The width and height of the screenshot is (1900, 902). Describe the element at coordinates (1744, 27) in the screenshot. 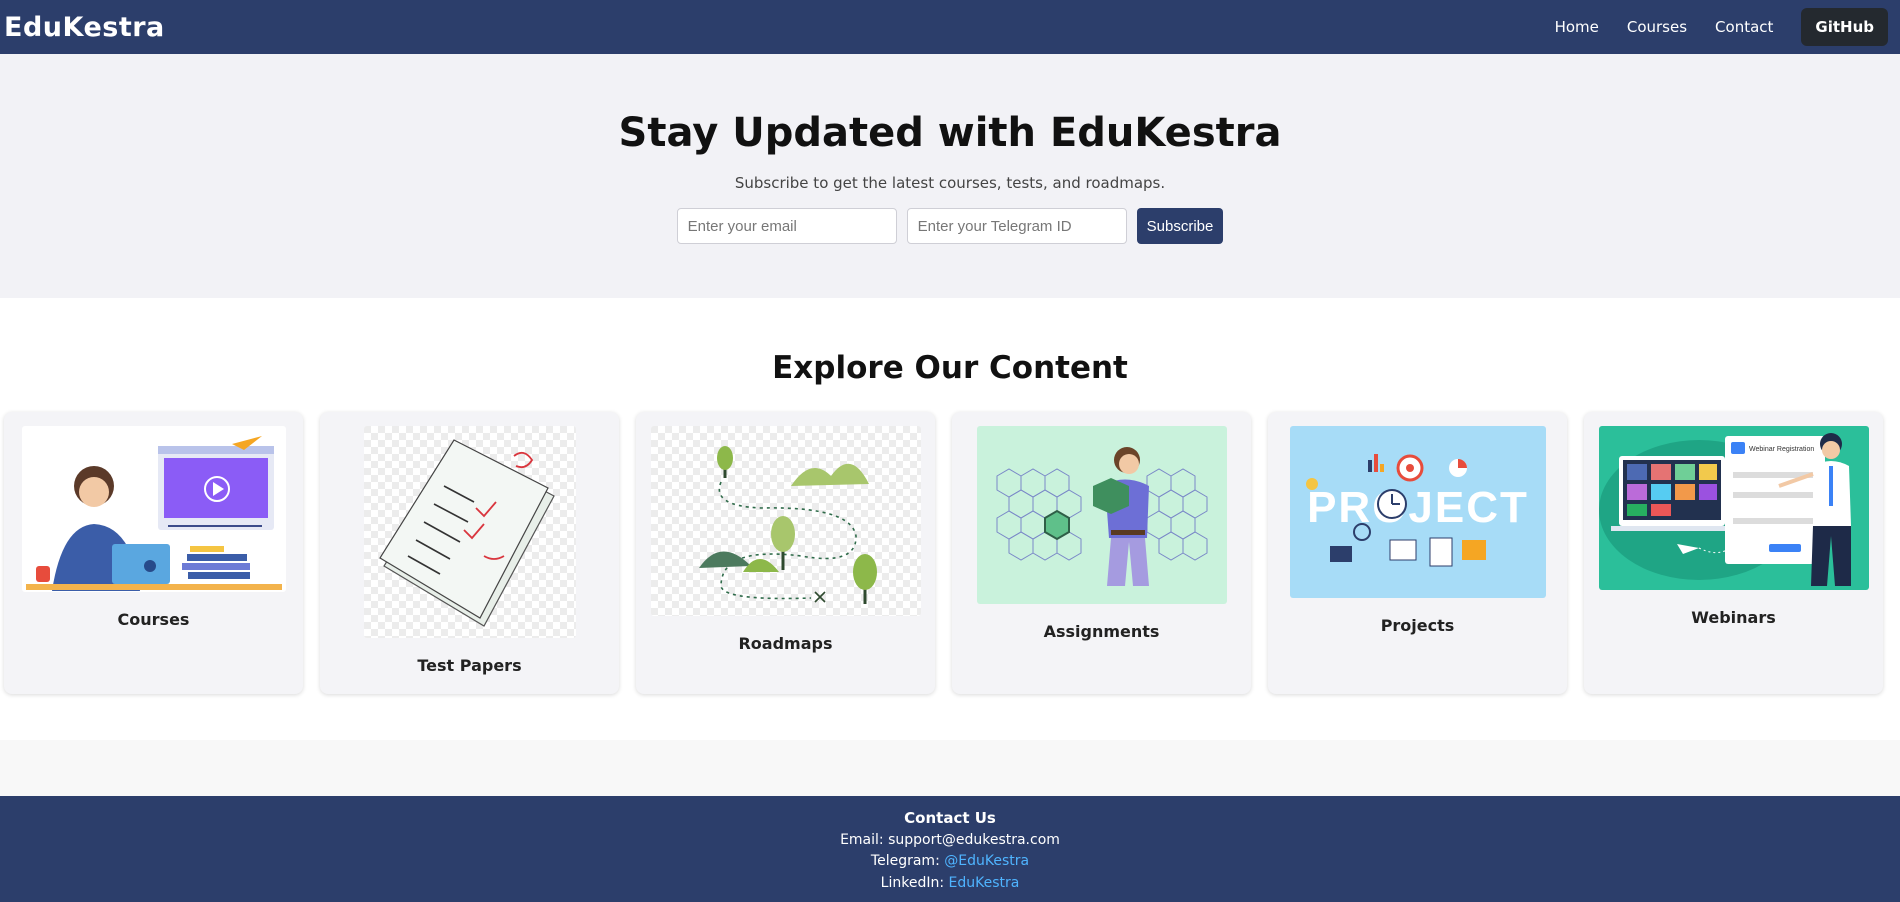

I see `nav-link-contact: Contact` at that location.